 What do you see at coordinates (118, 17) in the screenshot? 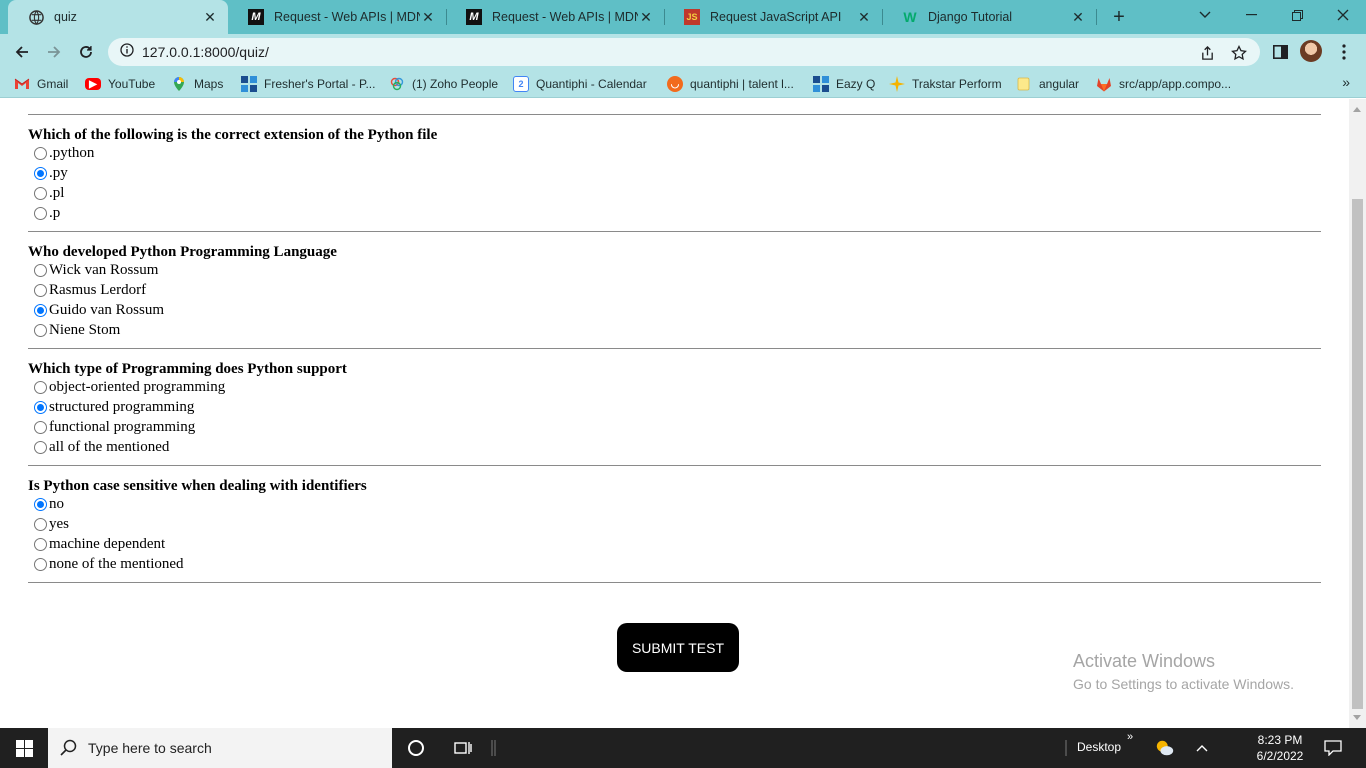
I see `tab-quiz: quiz ✕` at bounding box center [118, 17].